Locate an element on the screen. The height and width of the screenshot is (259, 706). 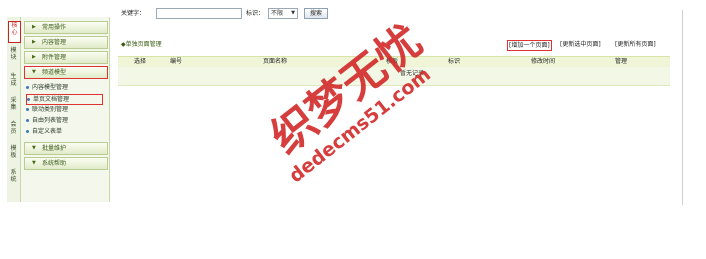
divider is located at coordinates (682, 107).